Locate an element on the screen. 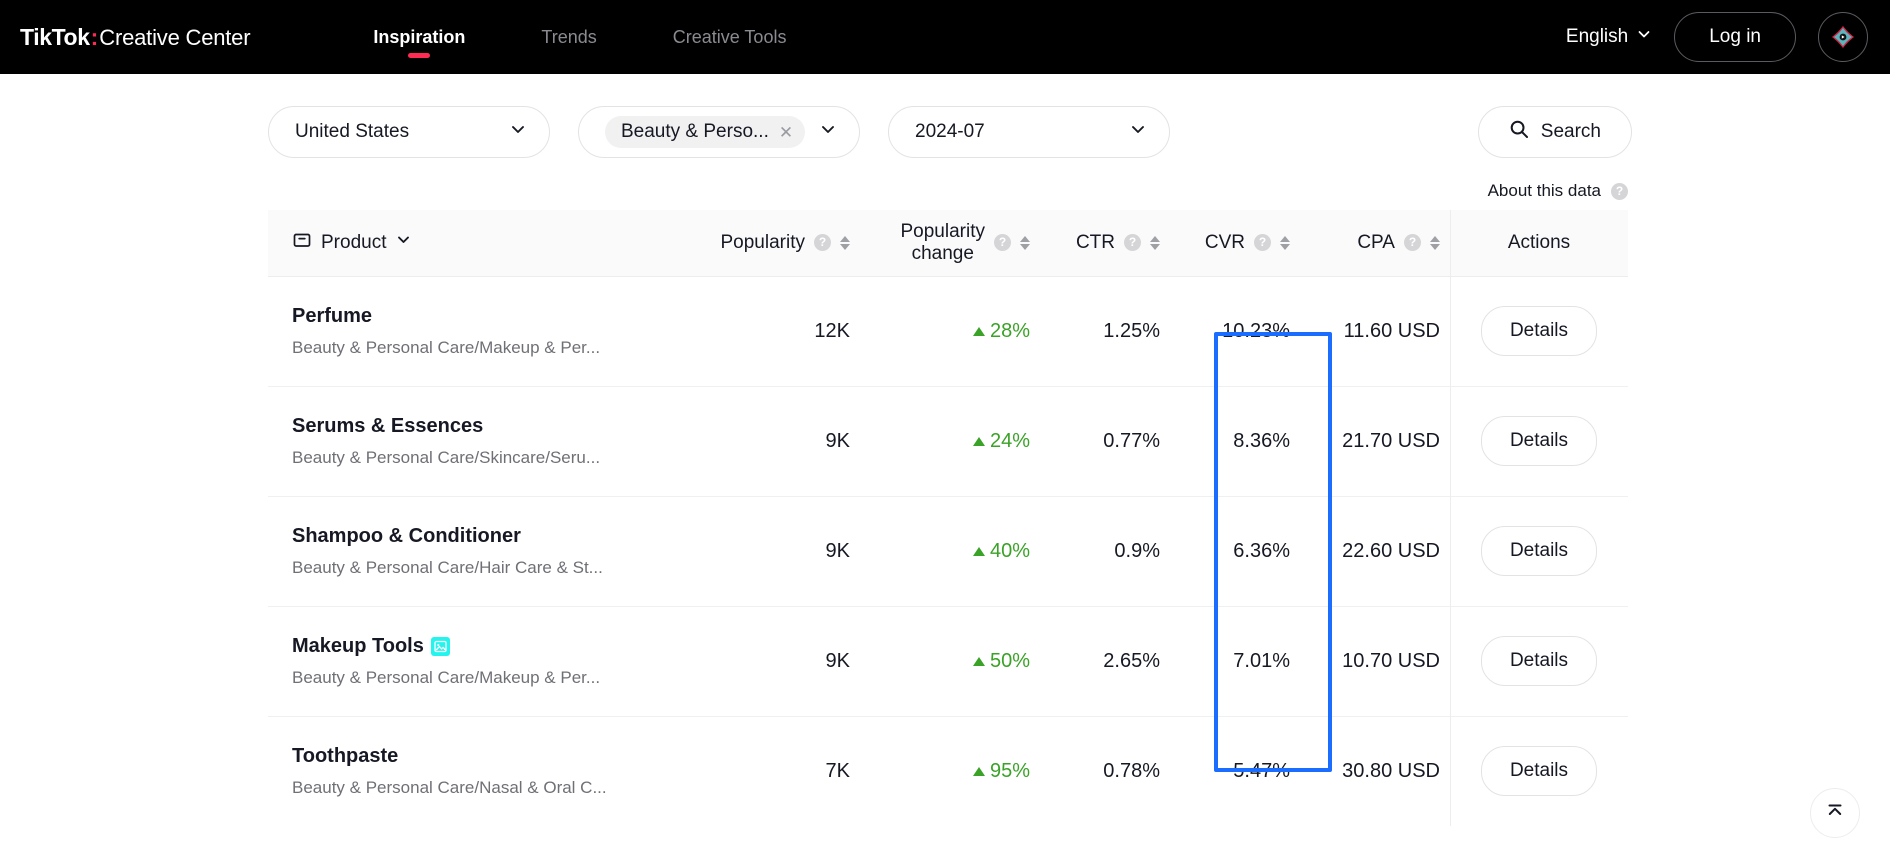 The image size is (1890, 845). brand-logo: TikTok : Creative Center is located at coordinates (135, 37).